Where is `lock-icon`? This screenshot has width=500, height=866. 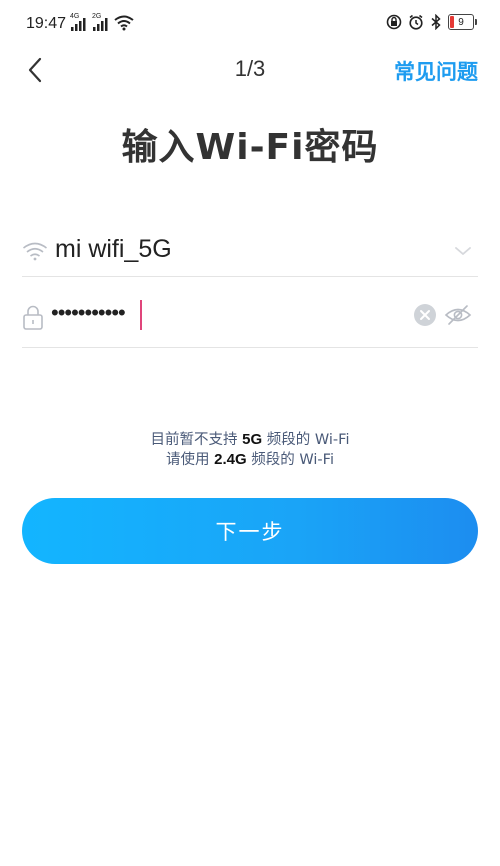 lock-icon is located at coordinates (33, 320).